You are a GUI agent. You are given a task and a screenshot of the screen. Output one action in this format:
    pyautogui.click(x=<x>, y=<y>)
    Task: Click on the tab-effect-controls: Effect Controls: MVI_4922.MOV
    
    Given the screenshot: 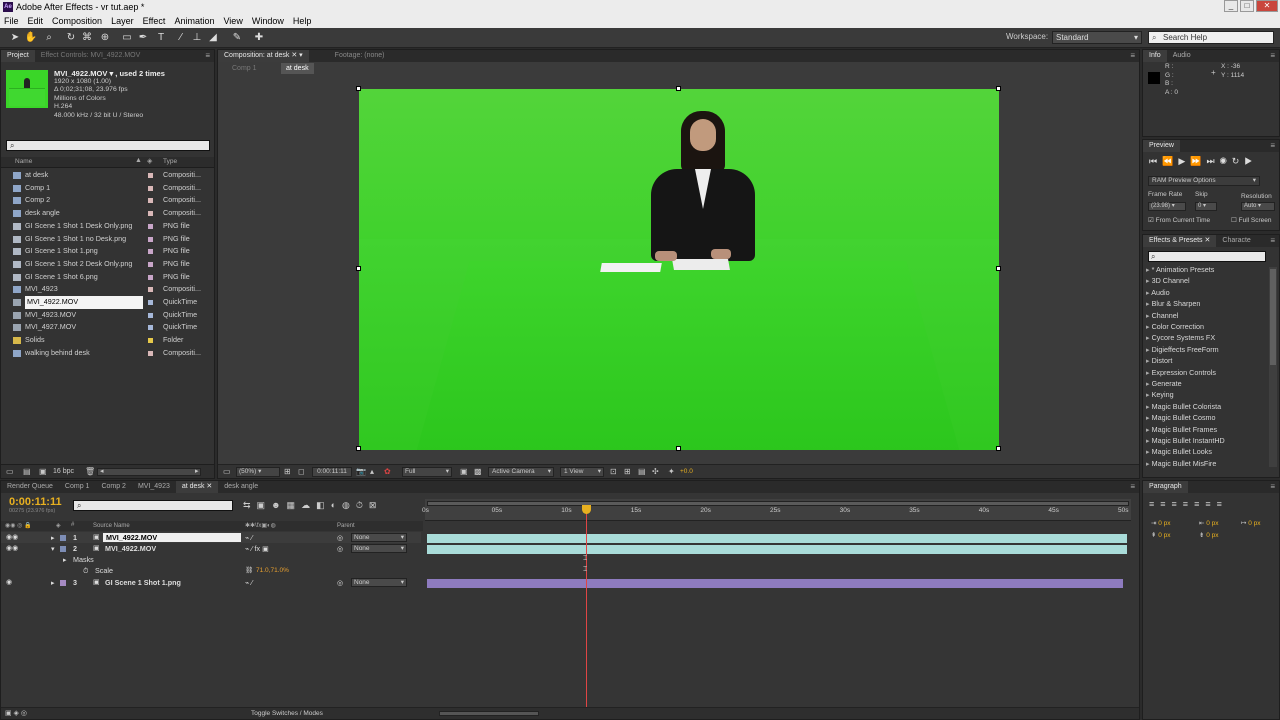 What is the action you would take?
    pyautogui.click(x=90, y=56)
    